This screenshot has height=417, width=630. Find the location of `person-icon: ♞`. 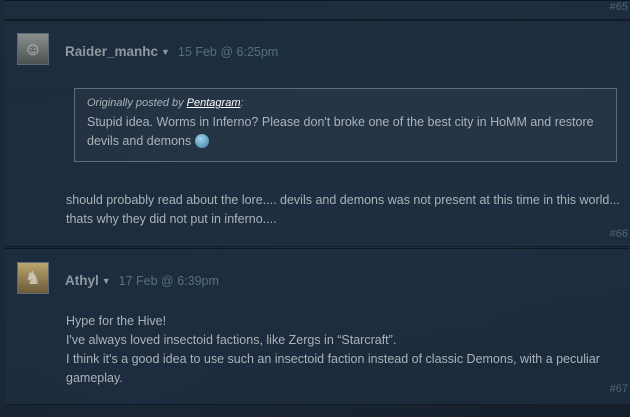

person-icon: ♞ is located at coordinates (33, 277).